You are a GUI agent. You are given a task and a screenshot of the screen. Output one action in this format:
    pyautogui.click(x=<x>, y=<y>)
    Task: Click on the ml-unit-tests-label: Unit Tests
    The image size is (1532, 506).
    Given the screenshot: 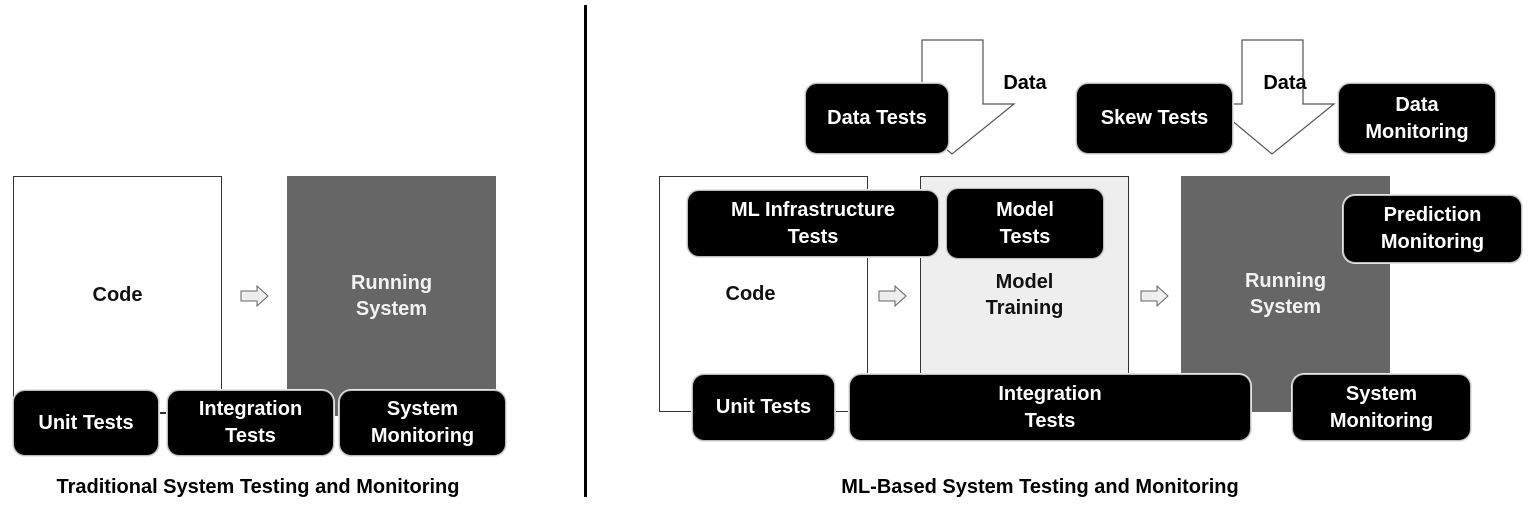 What is the action you would take?
    pyautogui.click(x=763, y=407)
    